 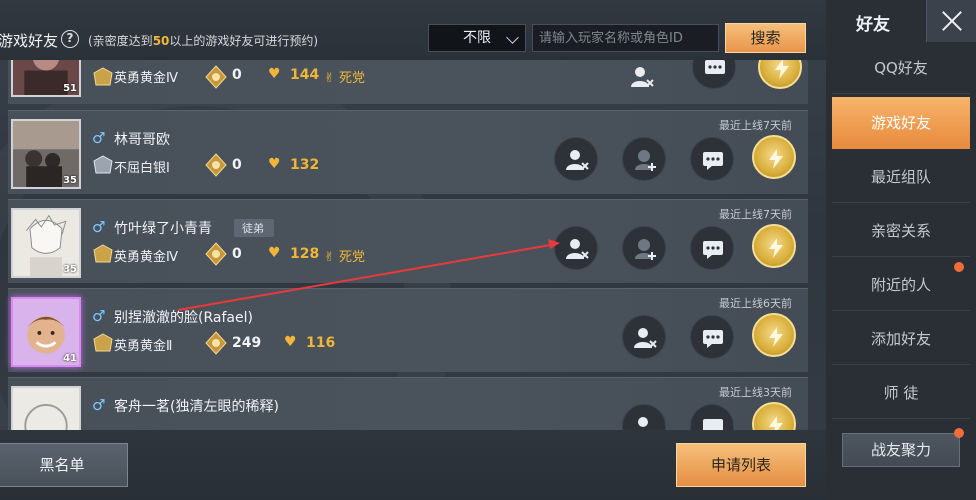 What do you see at coordinates (901, 177) in the screenshot?
I see `sidebar-item-recent-team: 最近组队` at bounding box center [901, 177].